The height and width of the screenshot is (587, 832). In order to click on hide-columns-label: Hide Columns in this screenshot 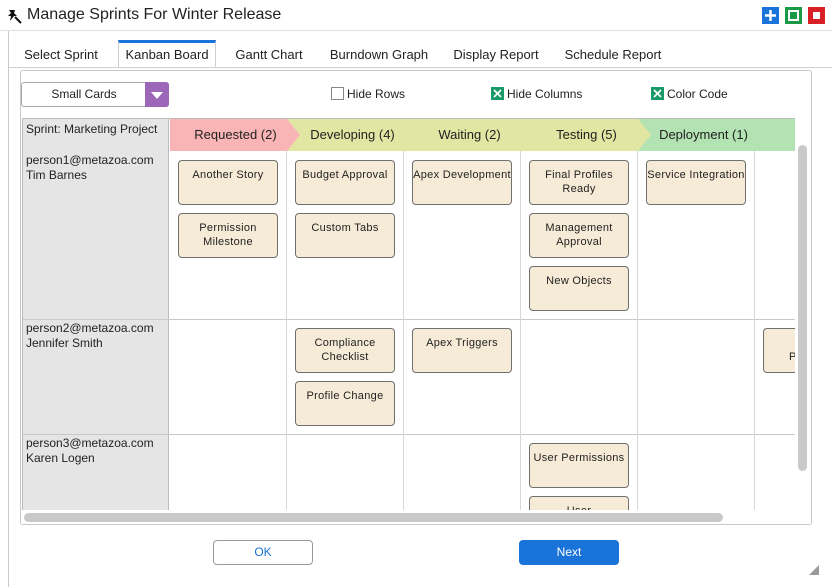, I will do `click(545, 94)`.